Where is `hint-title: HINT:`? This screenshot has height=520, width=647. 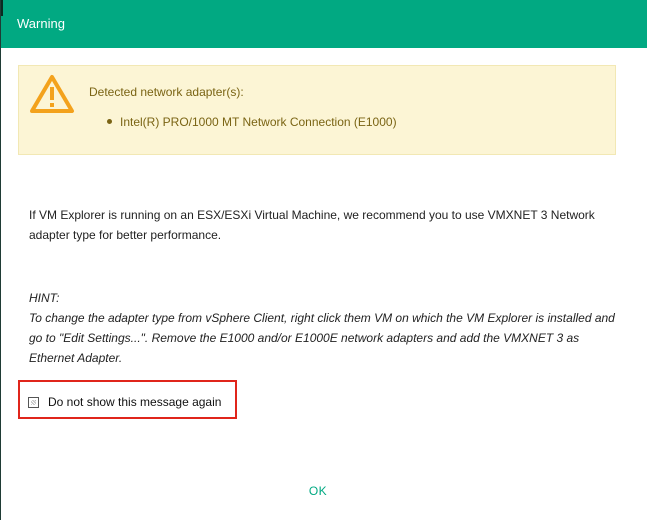
hint-title: HINT: is located at coordinates (44, 298).